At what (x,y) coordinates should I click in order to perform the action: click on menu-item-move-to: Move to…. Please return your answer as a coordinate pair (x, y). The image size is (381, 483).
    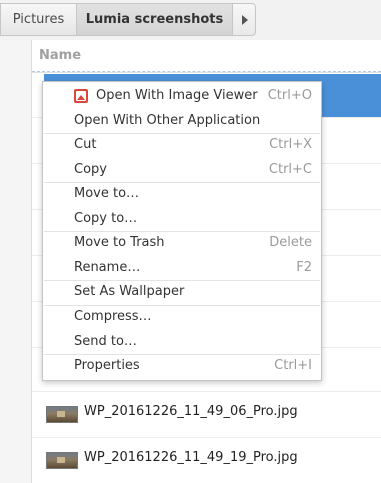
    Looking at the image, I should click on (182, 194).